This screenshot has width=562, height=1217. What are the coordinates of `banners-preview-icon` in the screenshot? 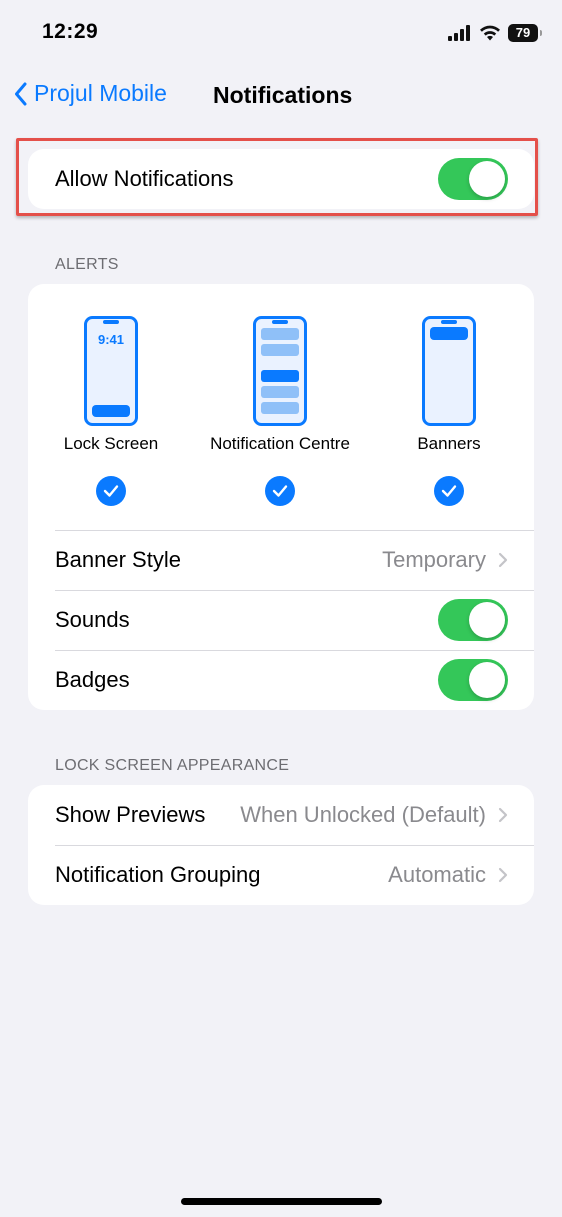 It's located at (449, 371).